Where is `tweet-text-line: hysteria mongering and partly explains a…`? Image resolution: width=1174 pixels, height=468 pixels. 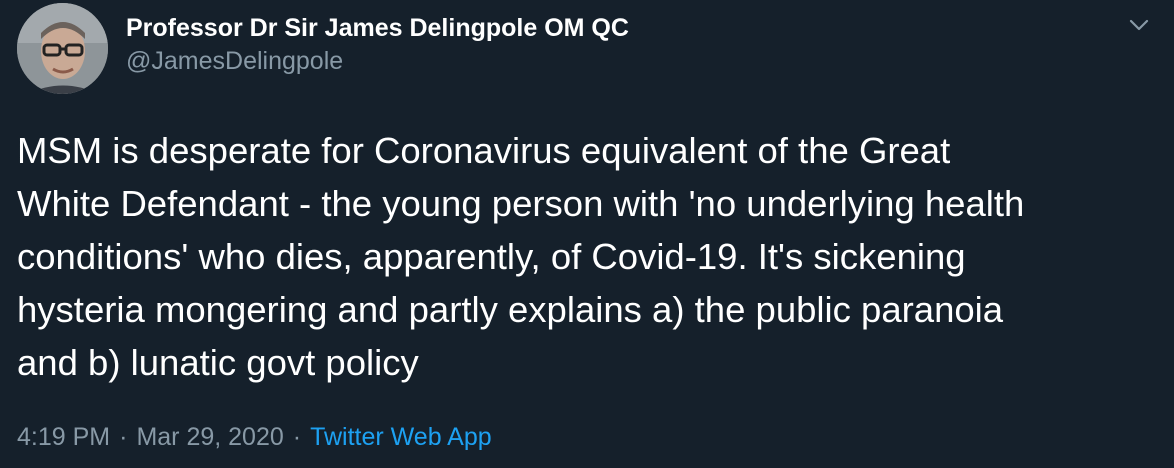 tweet-text-line: hysteria mongering and partly explains a… is located at coordinates (510, 309).